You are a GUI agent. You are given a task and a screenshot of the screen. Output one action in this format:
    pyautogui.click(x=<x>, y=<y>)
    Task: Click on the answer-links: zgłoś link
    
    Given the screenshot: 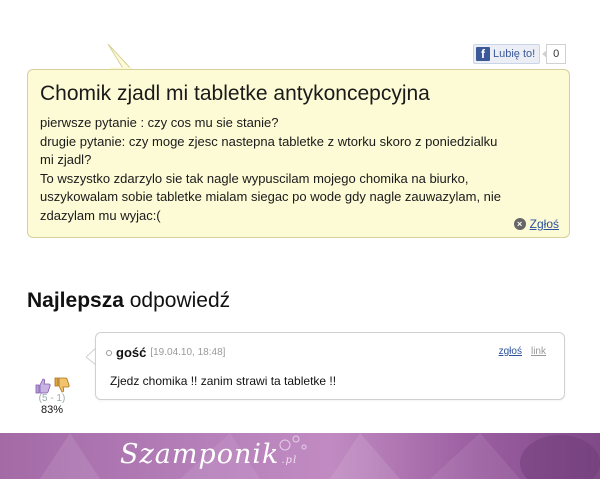 What is the action you would take?
    pyautogui.click(x=522, y=351)
    